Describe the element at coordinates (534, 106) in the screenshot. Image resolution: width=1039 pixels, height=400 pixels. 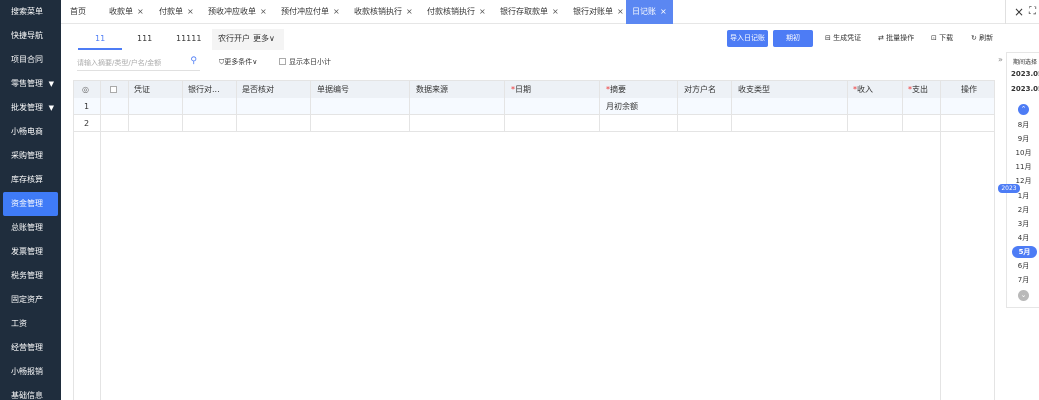
I see `table-row: 1 月初余额` at that location.